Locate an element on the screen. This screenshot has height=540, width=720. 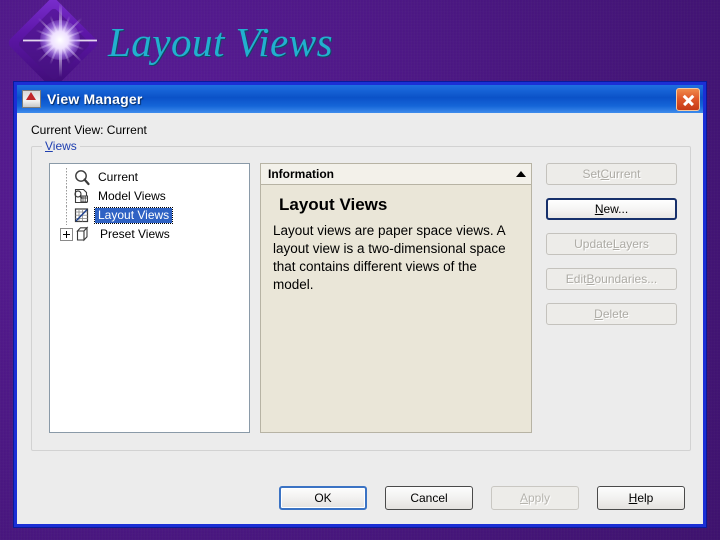
button-label-prefix: Update is located at coordinates (593, 244).